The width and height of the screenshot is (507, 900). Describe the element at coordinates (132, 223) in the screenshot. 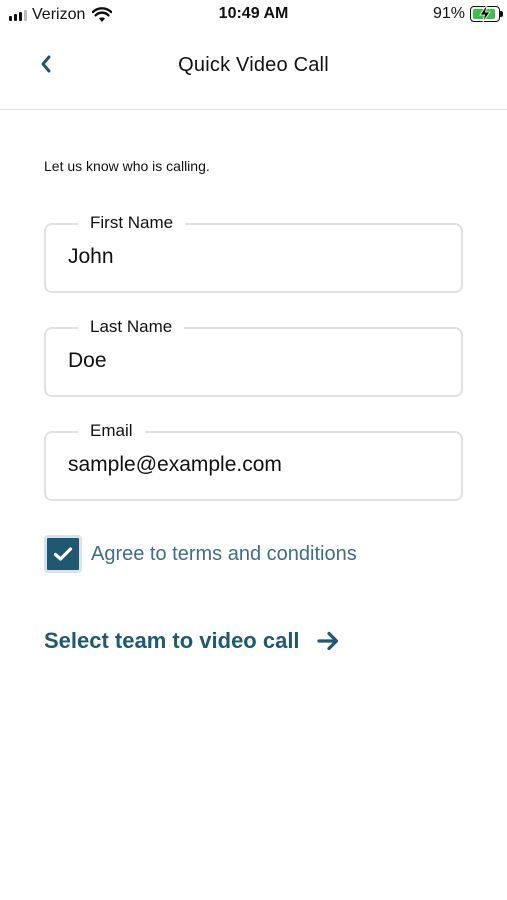

I see `first-name-label: First Name` at that location.